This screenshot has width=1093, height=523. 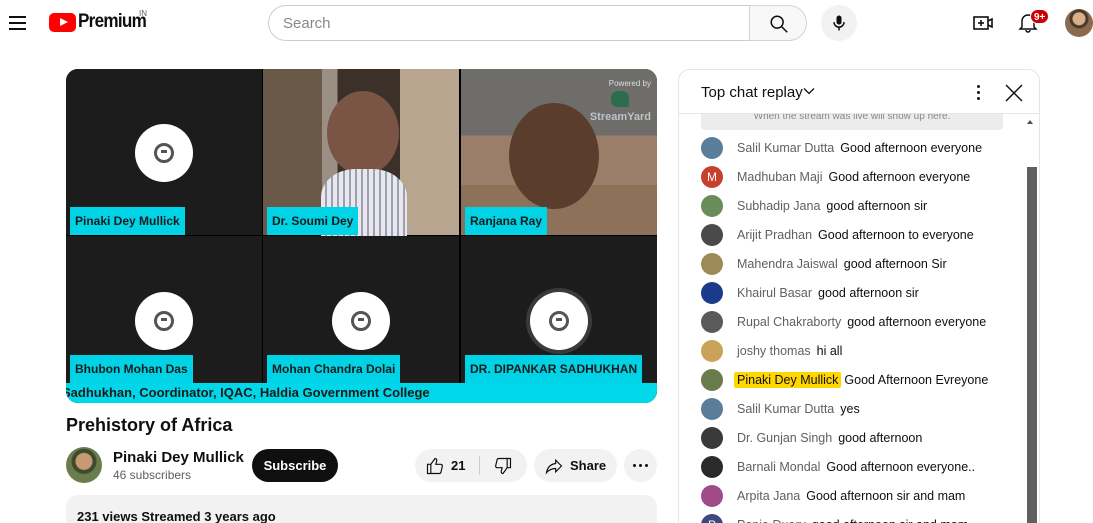 I want to click on search-box, so click(x=509, y=23).